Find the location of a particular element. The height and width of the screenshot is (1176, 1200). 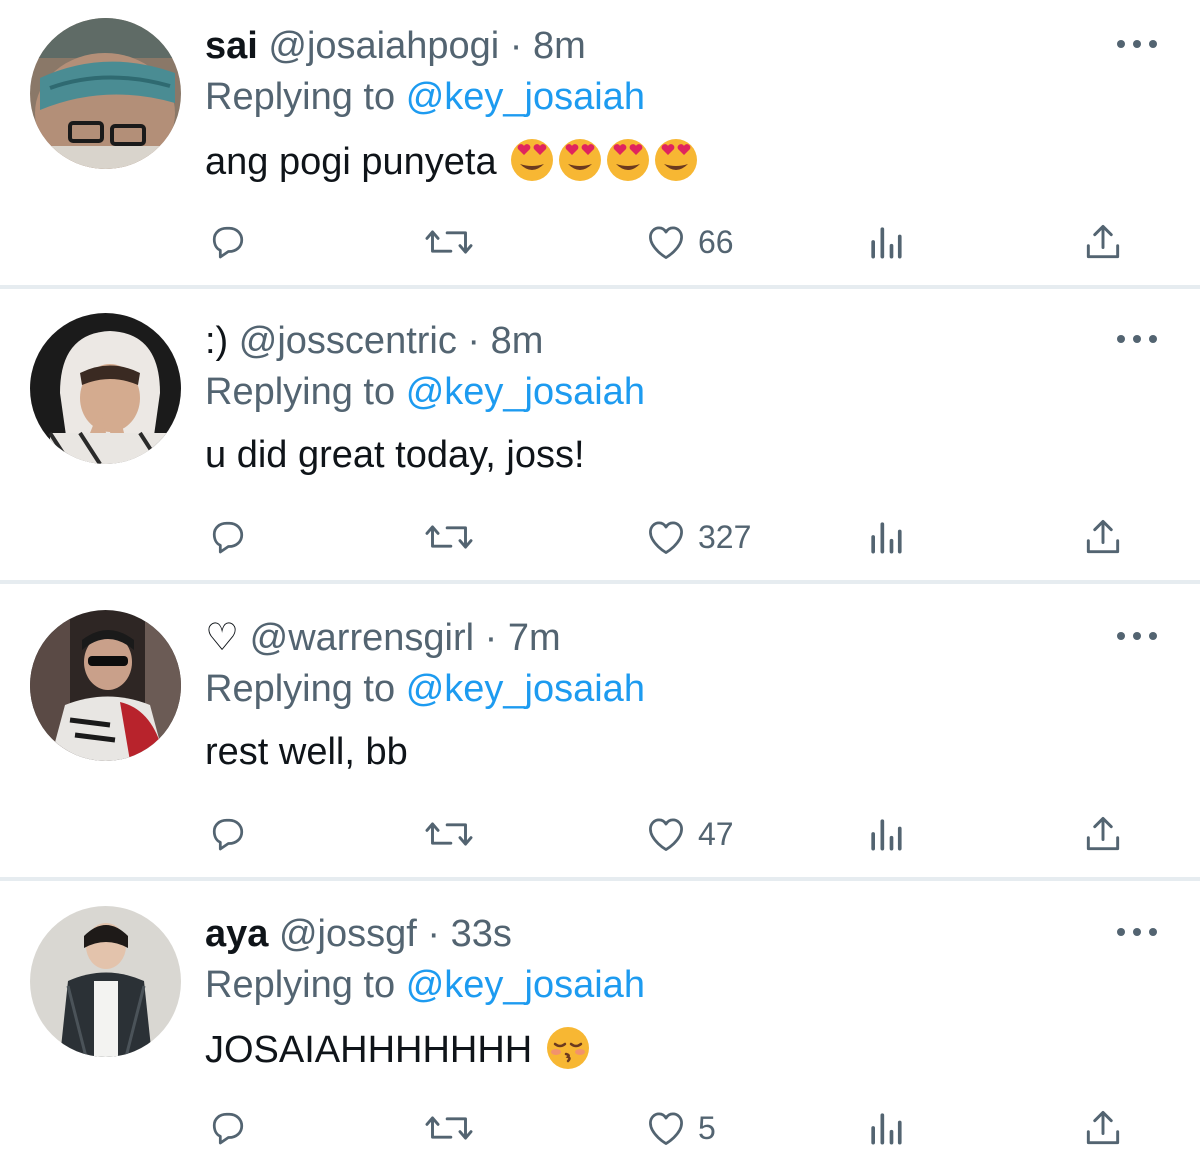

tweet-body: rest well, bb is located at coordinates (306, 752).